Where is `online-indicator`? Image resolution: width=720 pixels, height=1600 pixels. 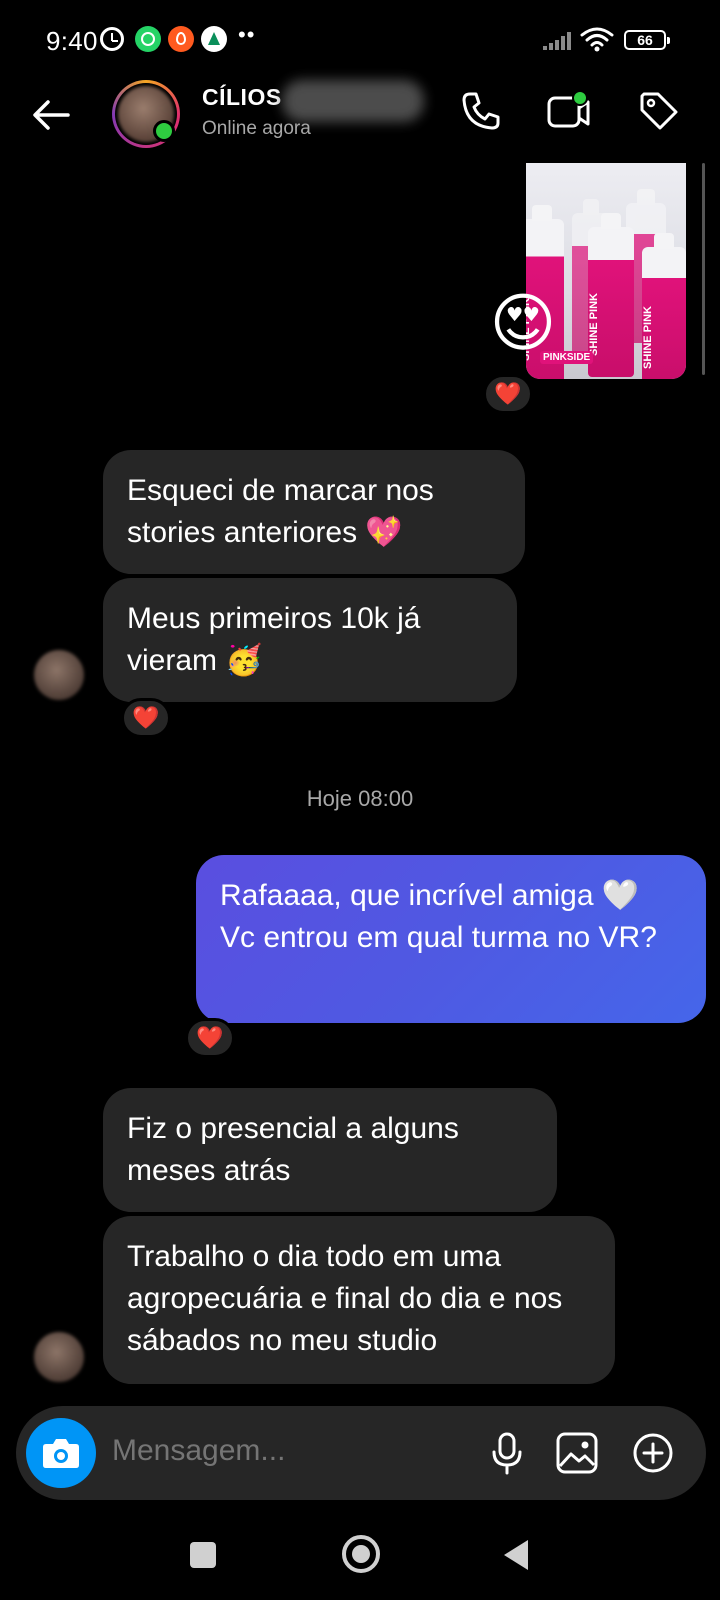
online-indicator is located at coordinates (164, 131).